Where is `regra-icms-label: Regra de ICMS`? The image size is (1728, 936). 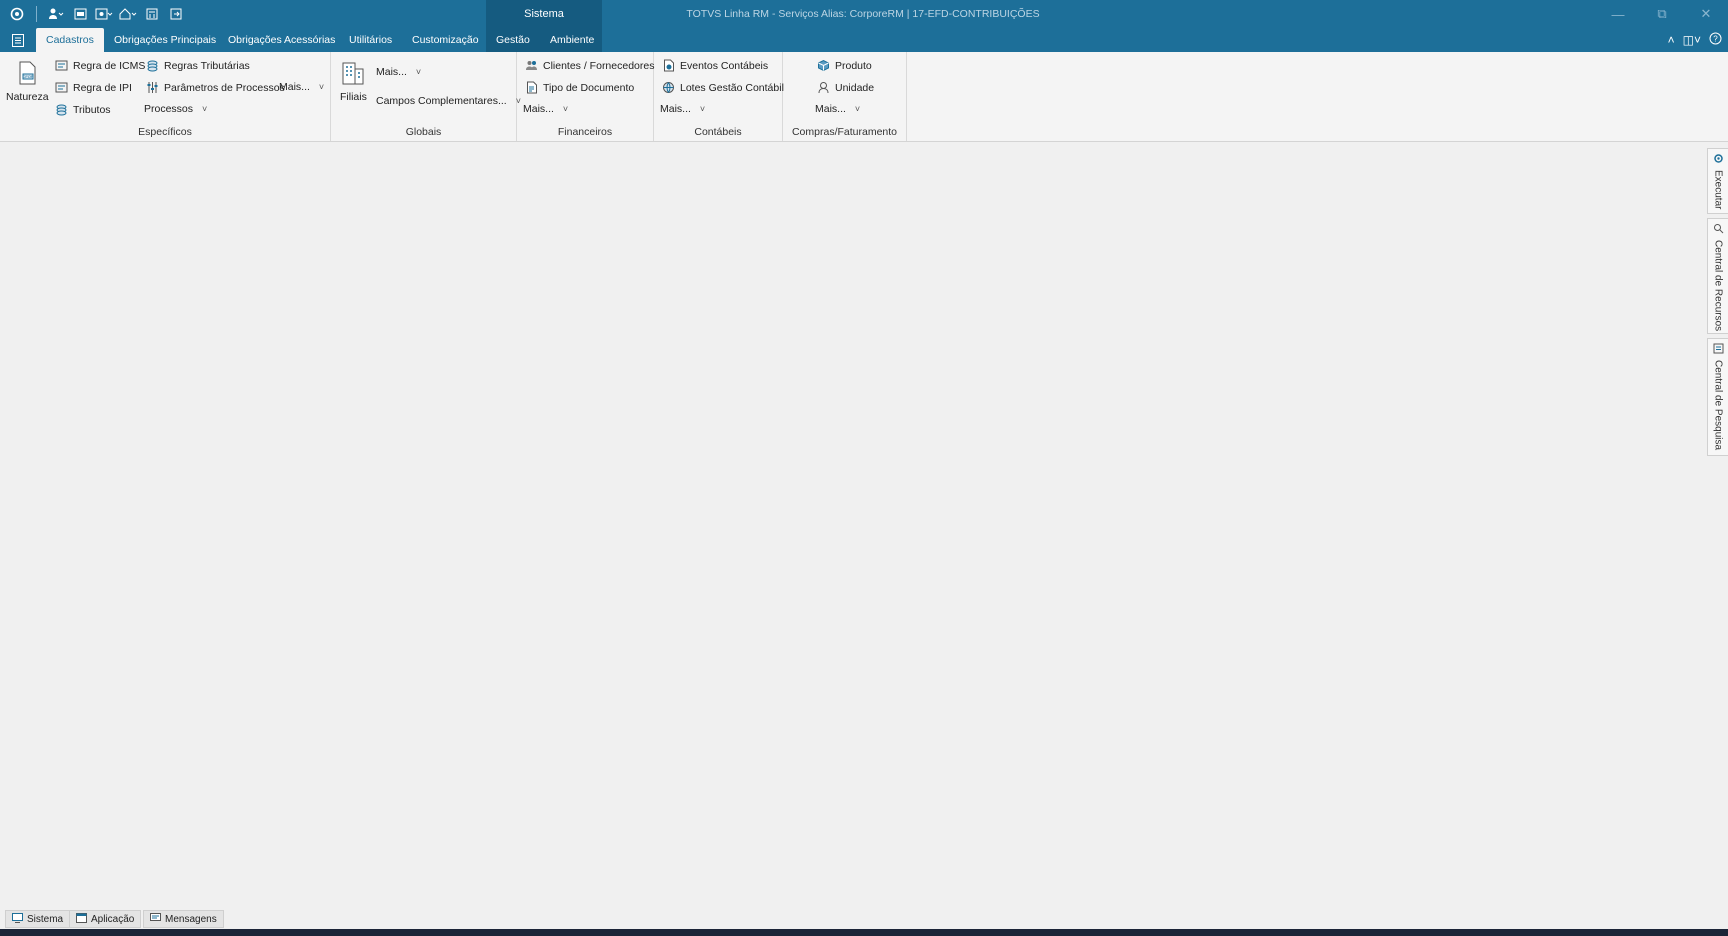
regra-icms-label: Regra de ICMS is located at coordinates (109, 65).